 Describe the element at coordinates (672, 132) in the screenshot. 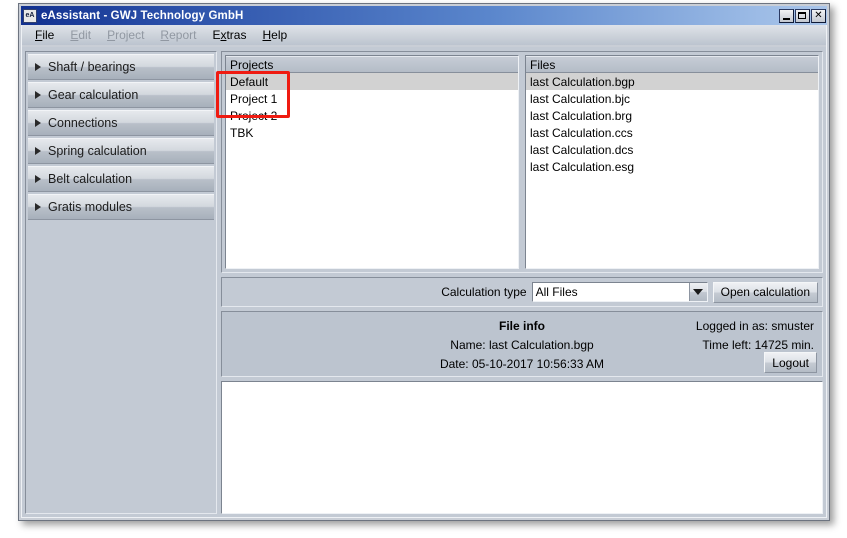

I see `list-item: last Calculation.ccs` at that location.